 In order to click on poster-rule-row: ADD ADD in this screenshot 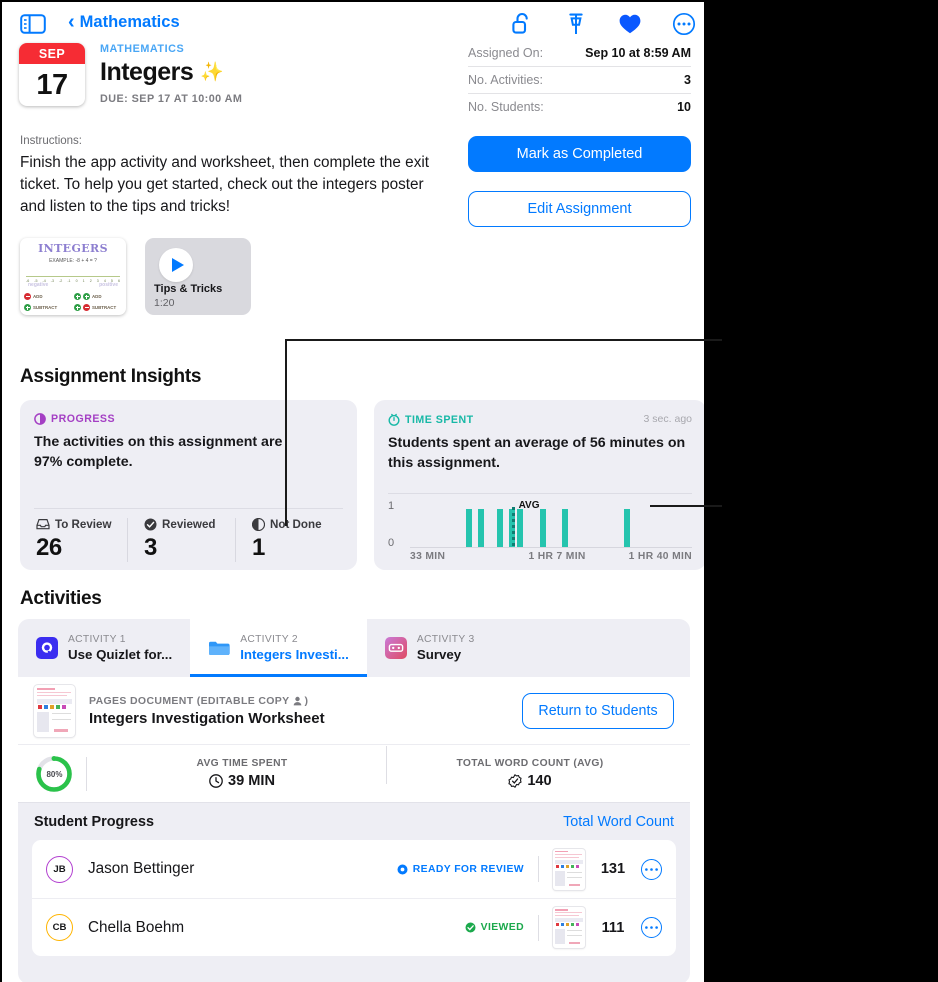, I will do `click(73, 296)`.